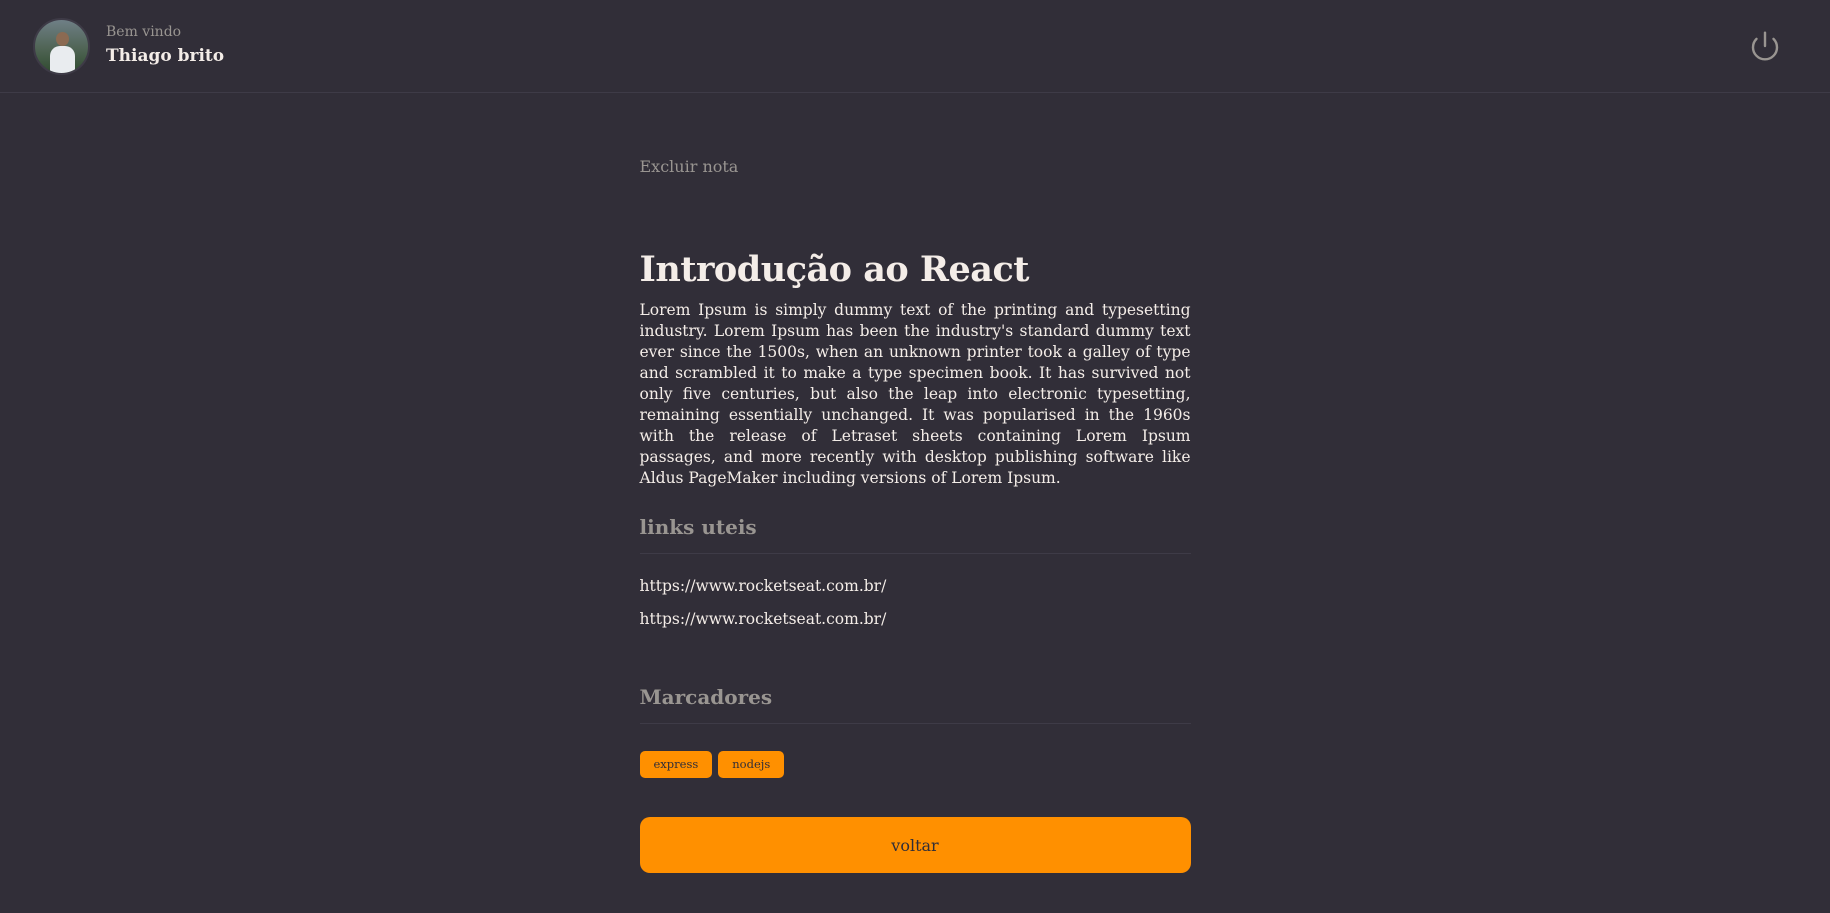  I want to click on greeting-label: Bem vindo, so click(144, 32).